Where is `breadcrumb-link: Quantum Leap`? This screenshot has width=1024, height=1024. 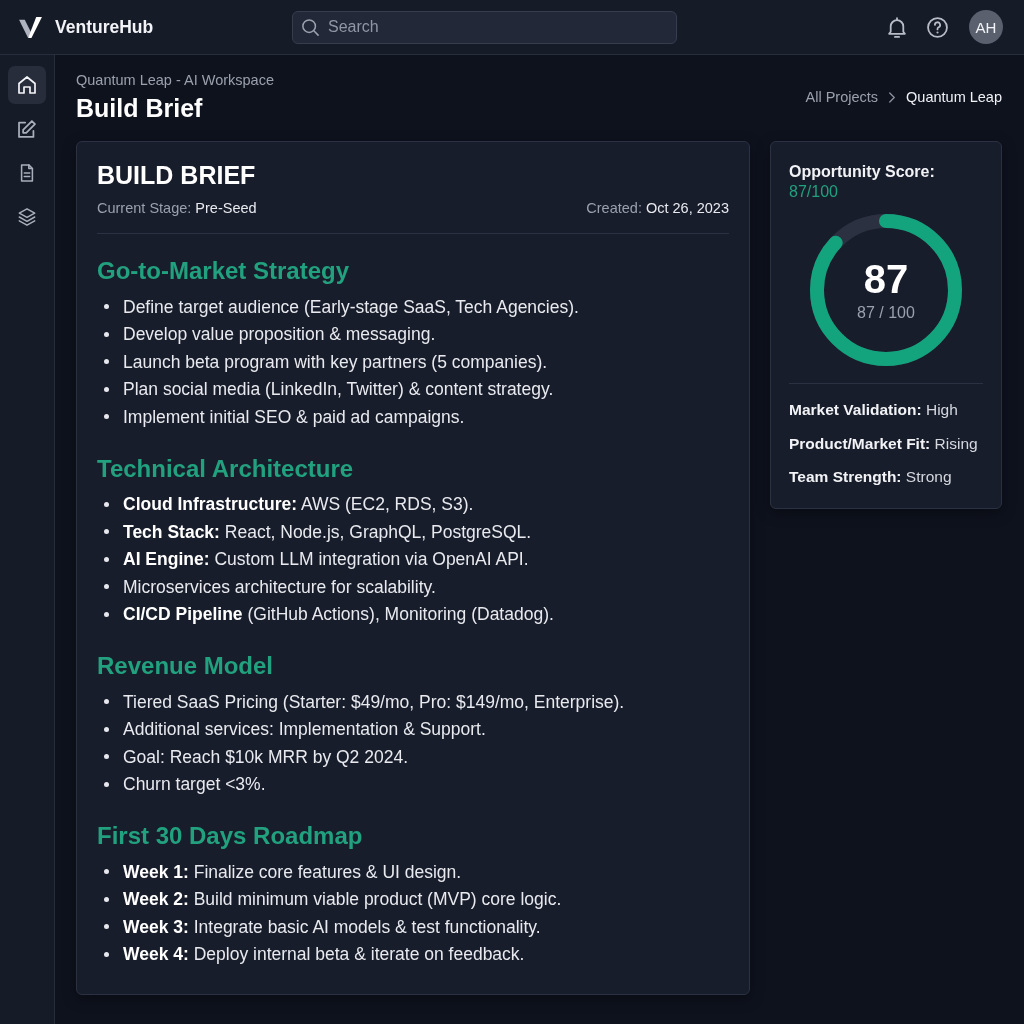 breadcrumb-link: Quantum Leap is located at coordinates (954, 97).